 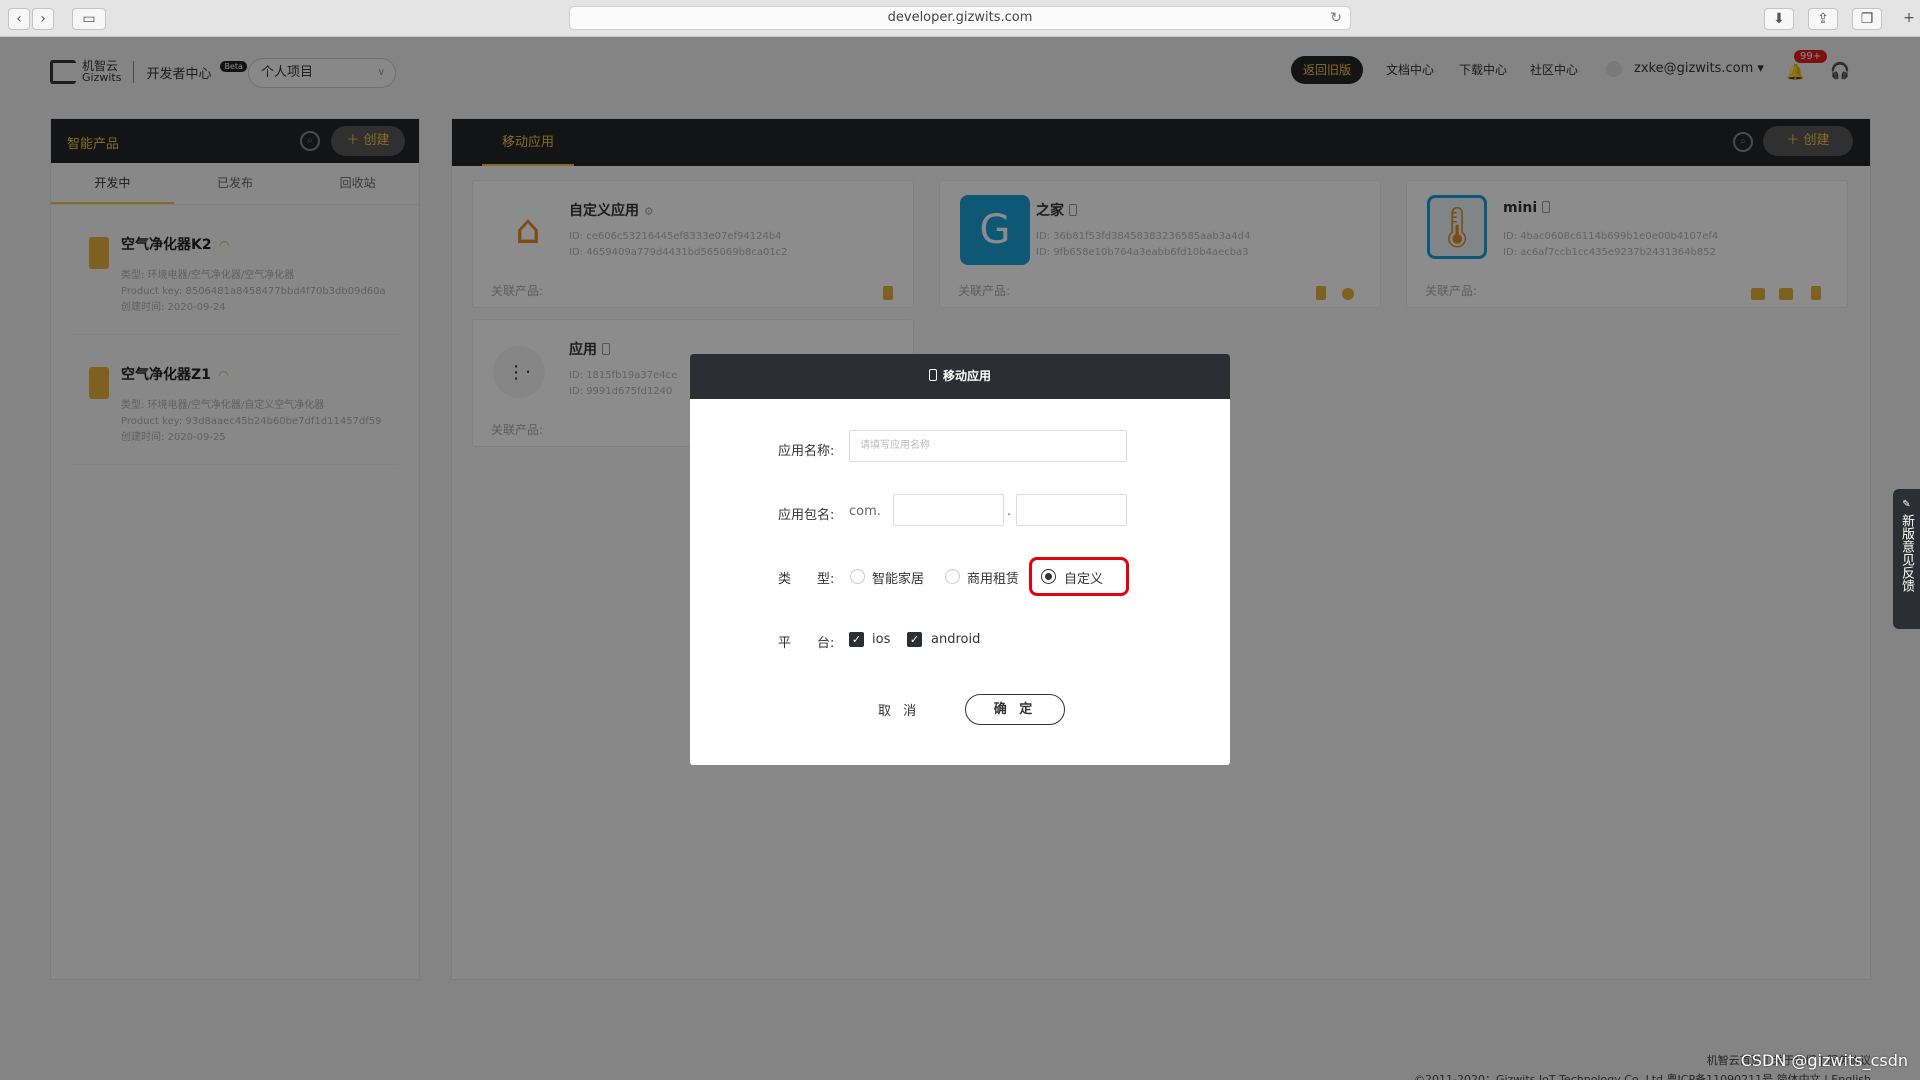 What do you see at coordinates (966, 376) in the screenshot?
I see `dialog-title: 移动应用` at bounding box center [966, 376].